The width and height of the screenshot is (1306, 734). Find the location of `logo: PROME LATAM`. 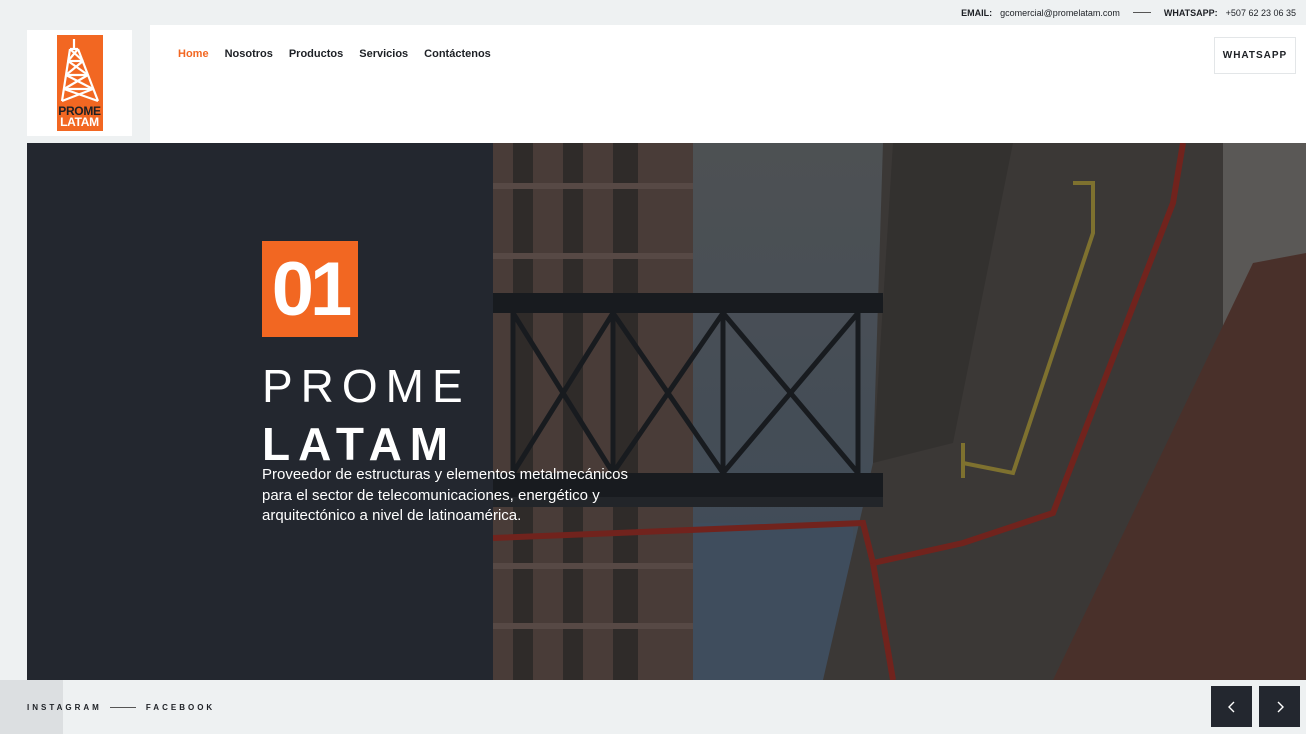

logo: PROME LATAM is located at coordinates (79, 83).